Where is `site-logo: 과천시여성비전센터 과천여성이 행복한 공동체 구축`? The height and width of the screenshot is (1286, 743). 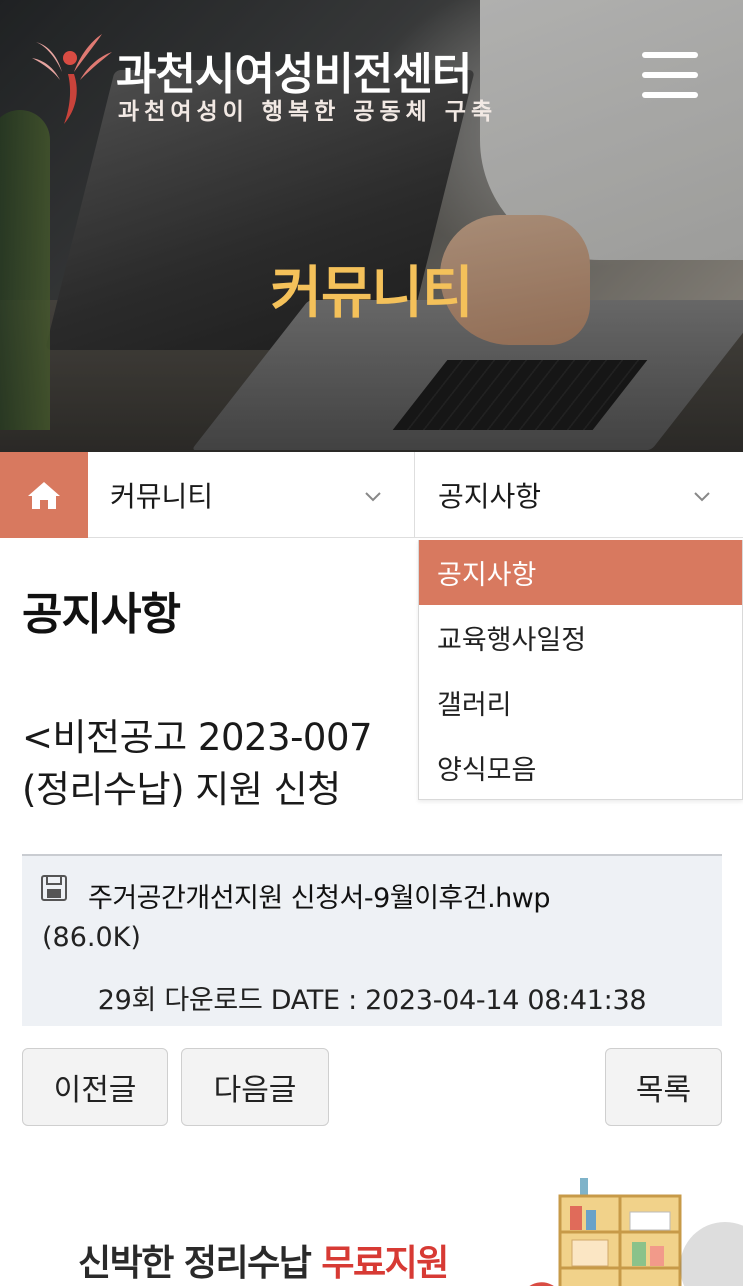 site-logo: 과천시여성비전센터 과천여성이 행복한 공동체 구축 is located at coordinates (288, 78).